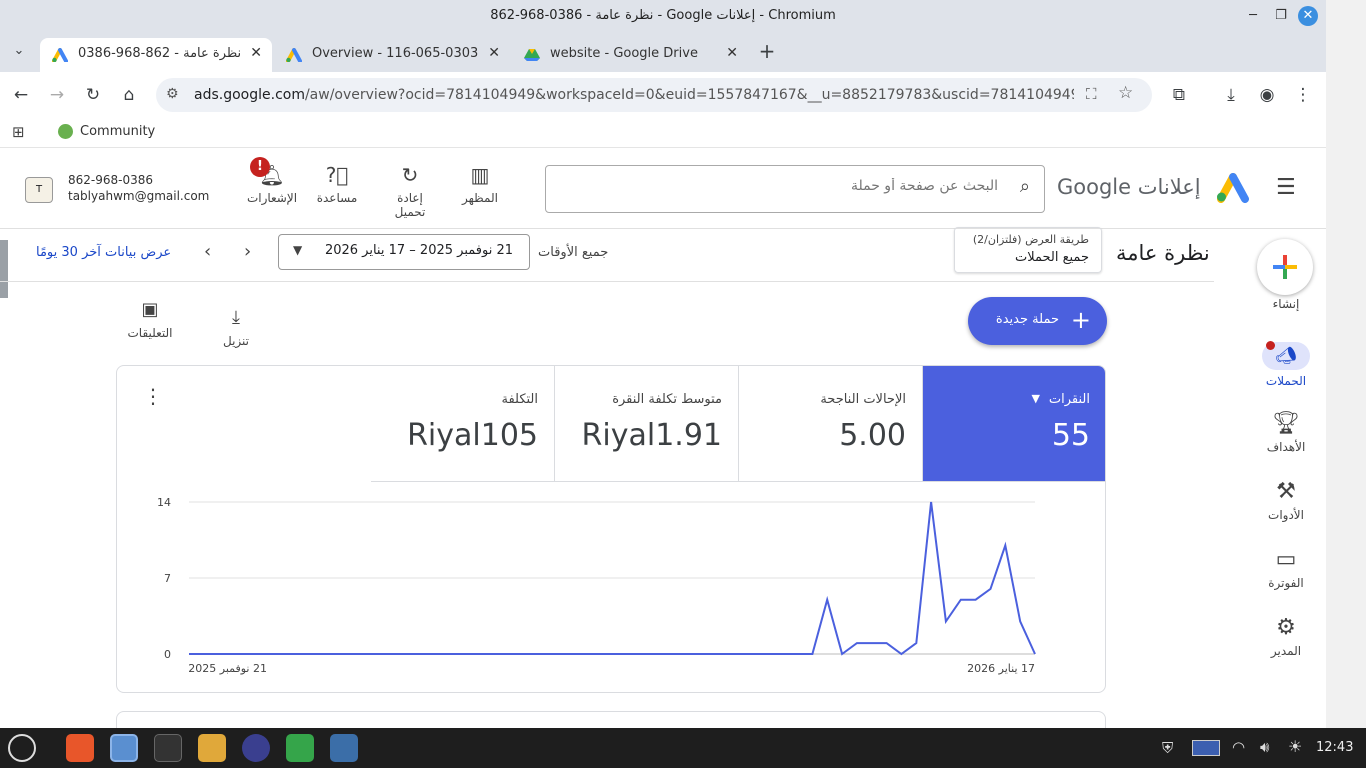  Describe the element at coordinates (1028, 250) in the screenshot. I see `view-mode-selector: طريقة العرض (فلتزان/2) جميع الحملات` at that location.